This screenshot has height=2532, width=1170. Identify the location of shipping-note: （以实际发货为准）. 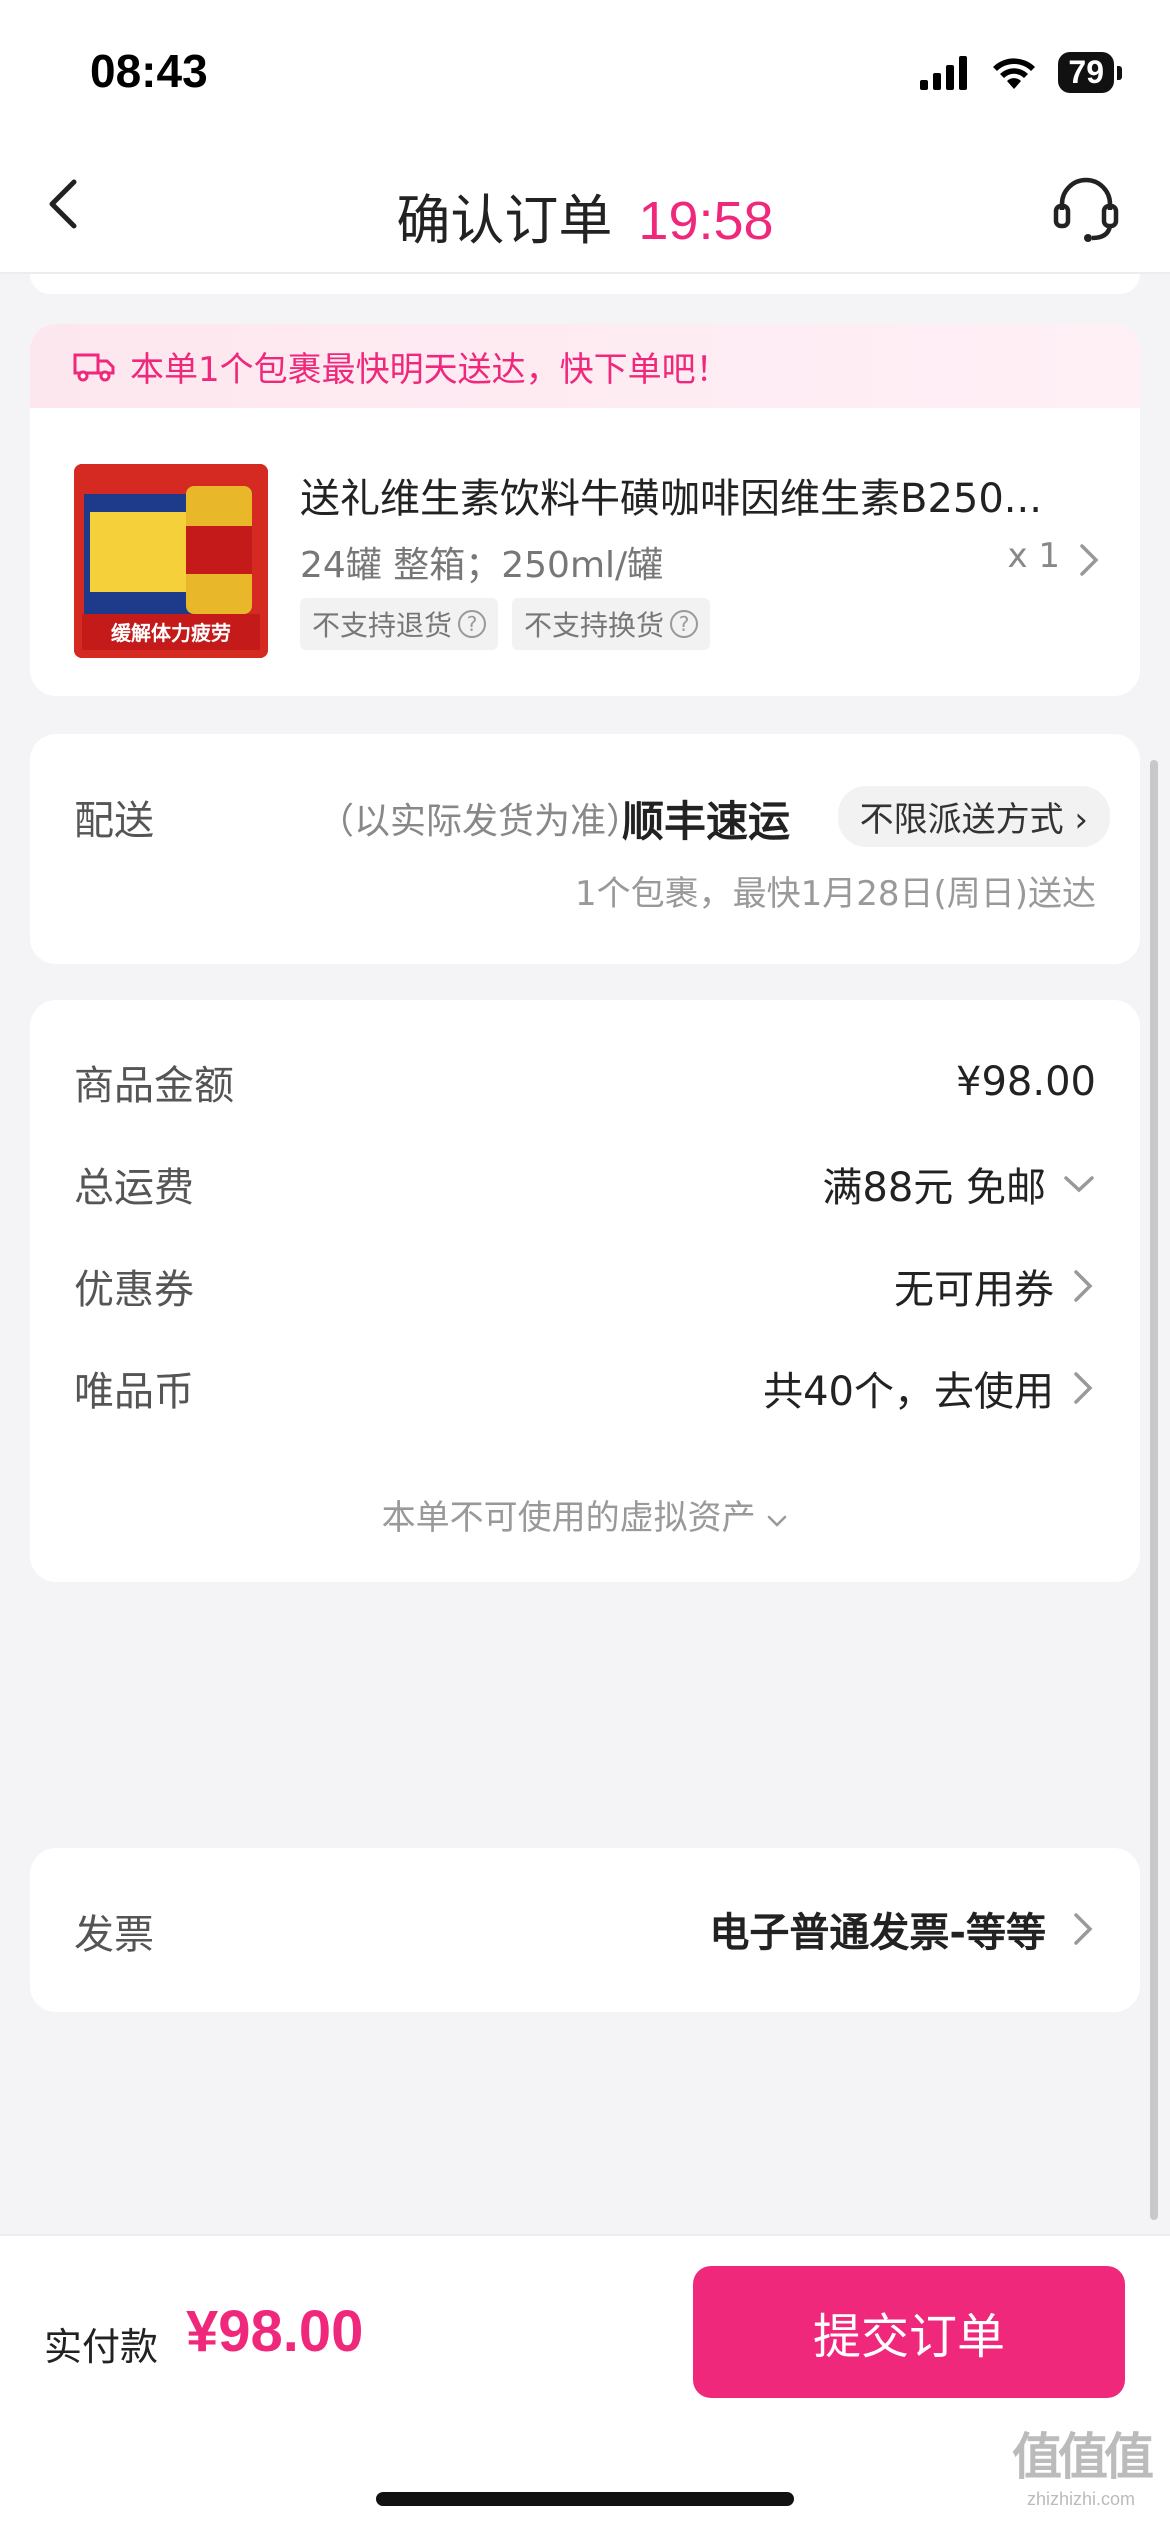
(480, 821).